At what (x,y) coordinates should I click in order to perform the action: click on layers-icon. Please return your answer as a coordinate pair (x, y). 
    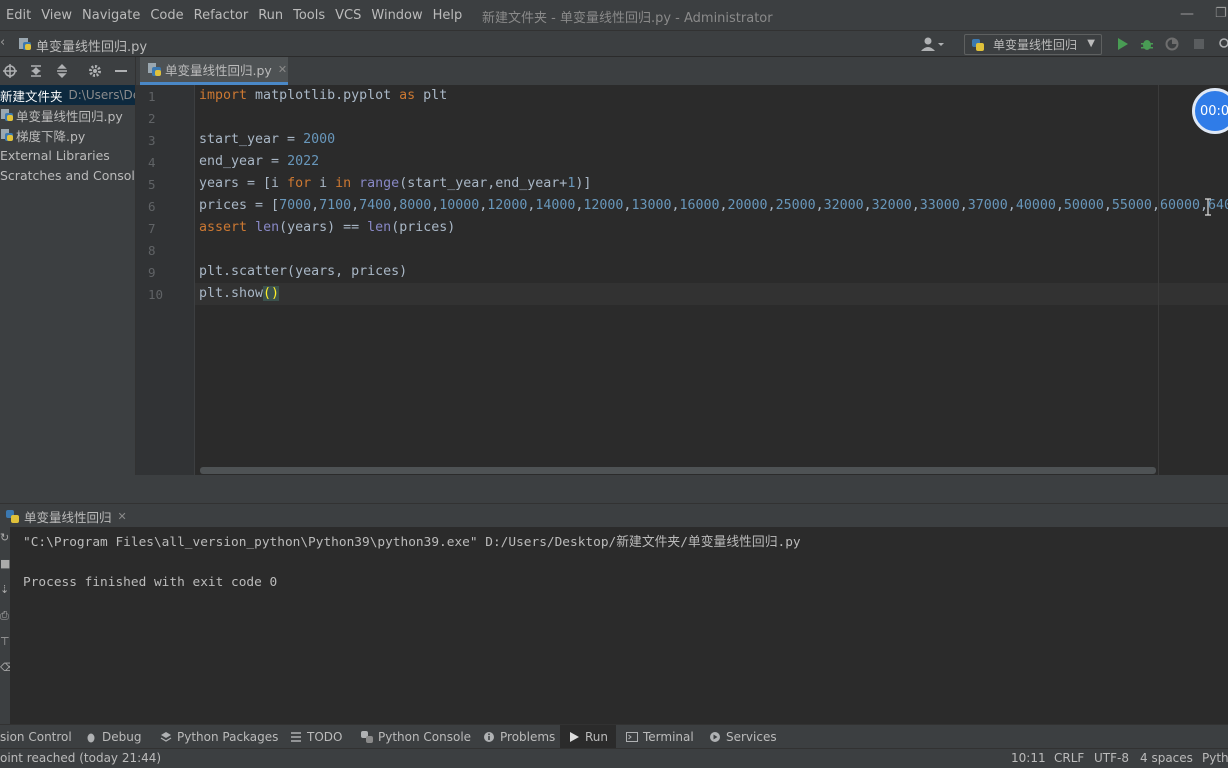
    Looking at the image, I should click on (166, 737).